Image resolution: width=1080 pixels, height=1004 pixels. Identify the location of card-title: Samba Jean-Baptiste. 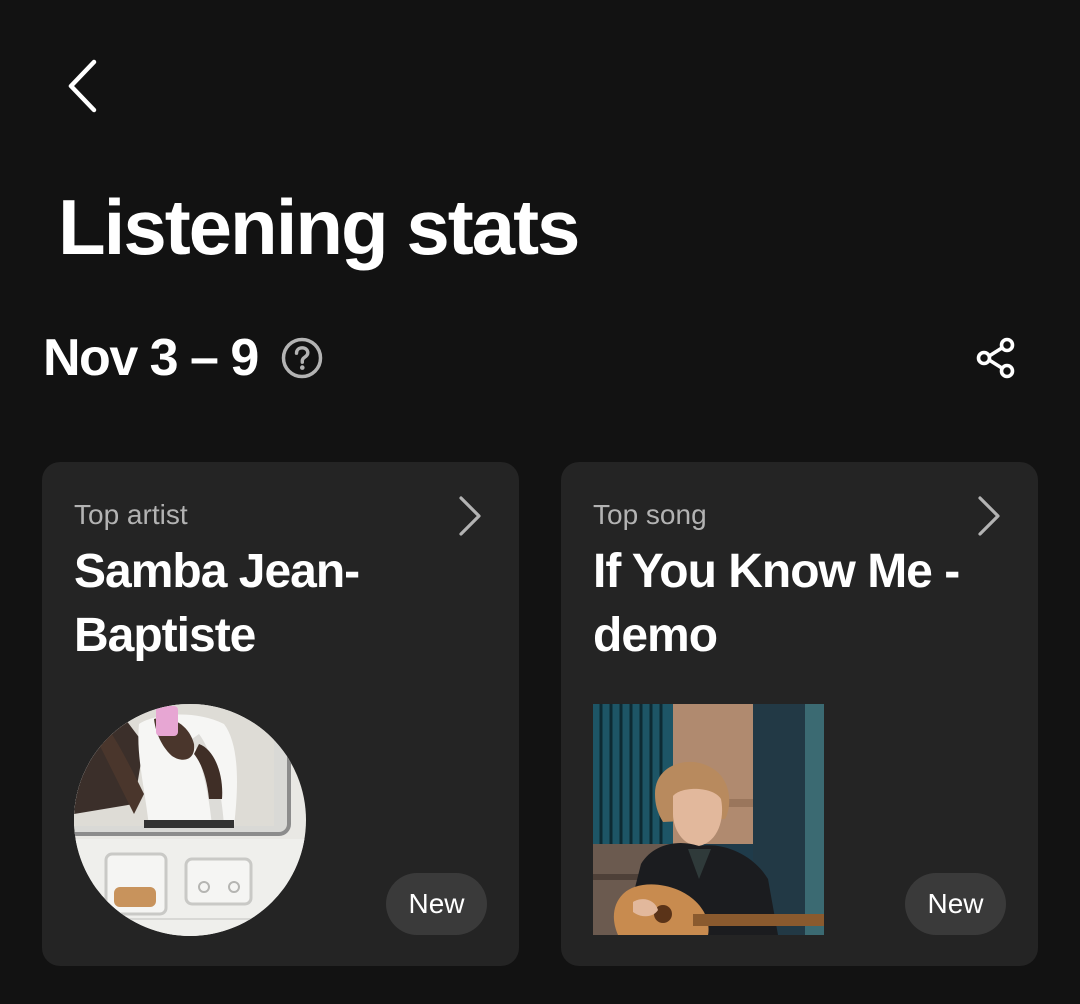
(217, 603).